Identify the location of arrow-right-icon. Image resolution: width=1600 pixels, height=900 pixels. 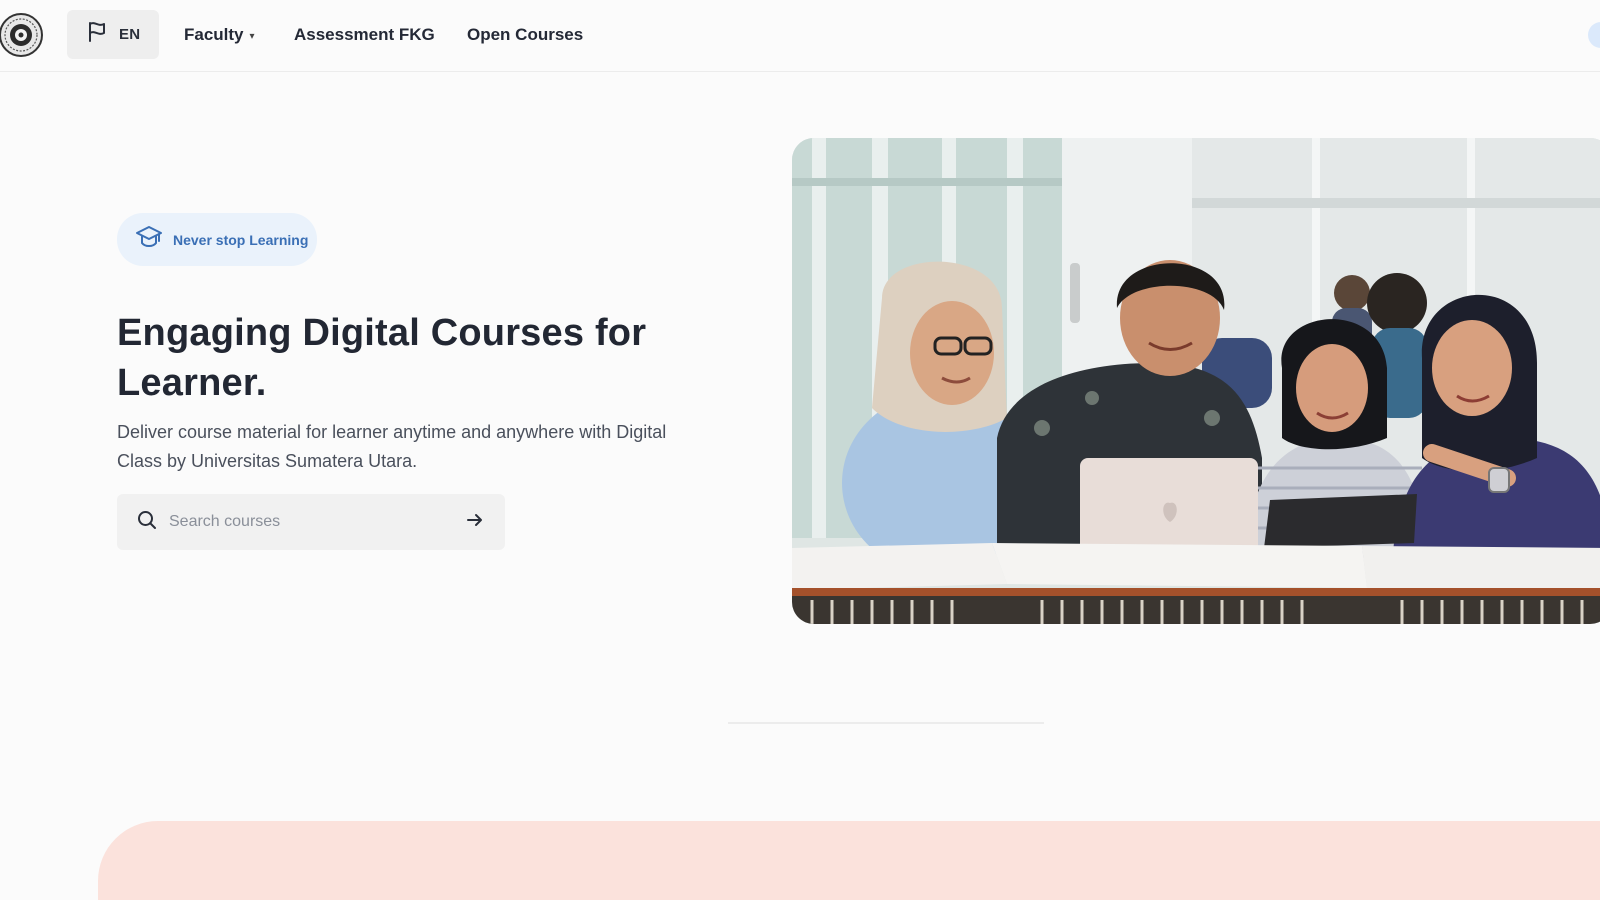
(475, 522).